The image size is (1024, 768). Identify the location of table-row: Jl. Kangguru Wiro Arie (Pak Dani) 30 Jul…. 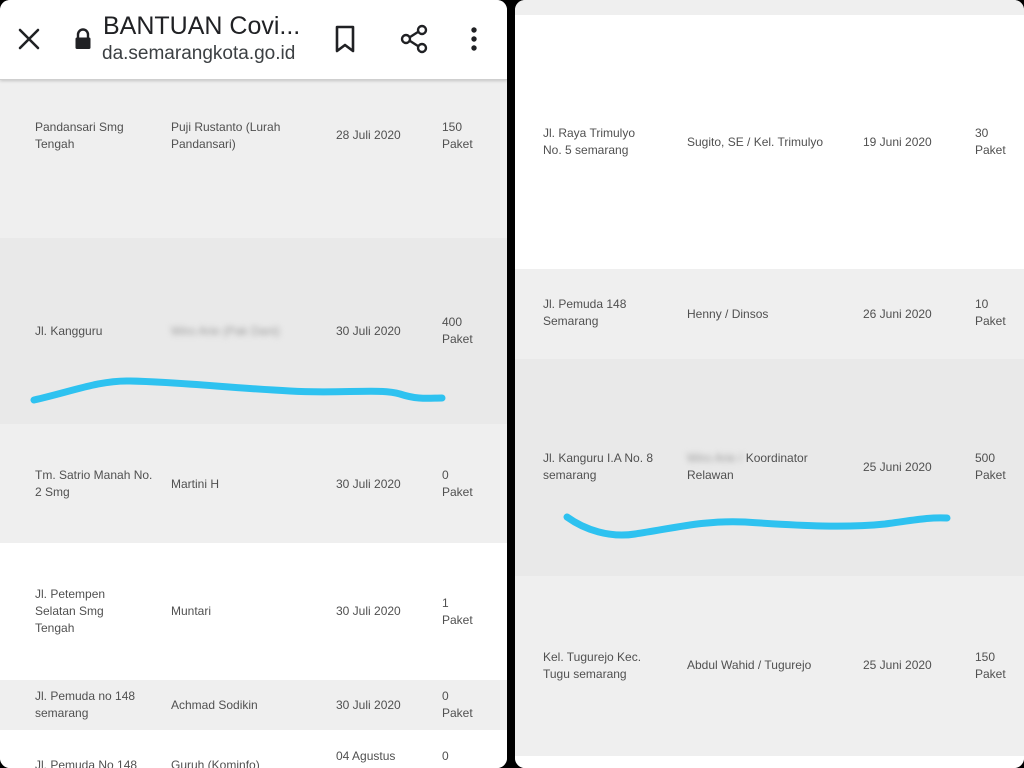
(253, 331).